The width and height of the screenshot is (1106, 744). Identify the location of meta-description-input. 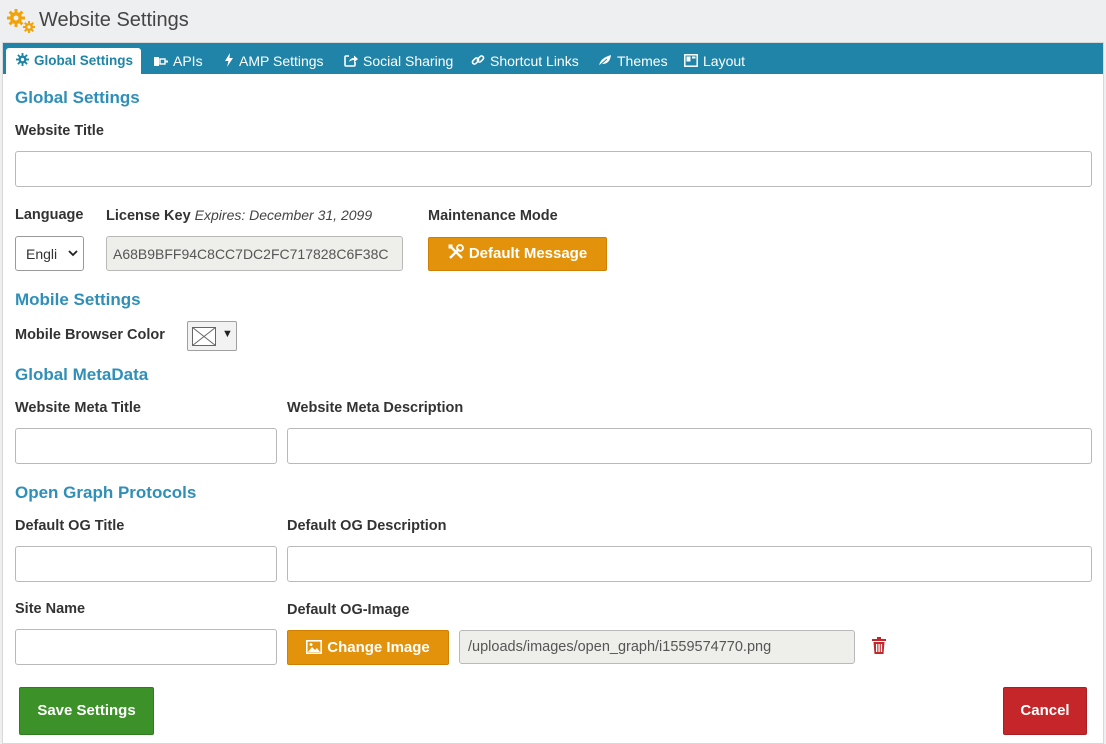
(689, 446).